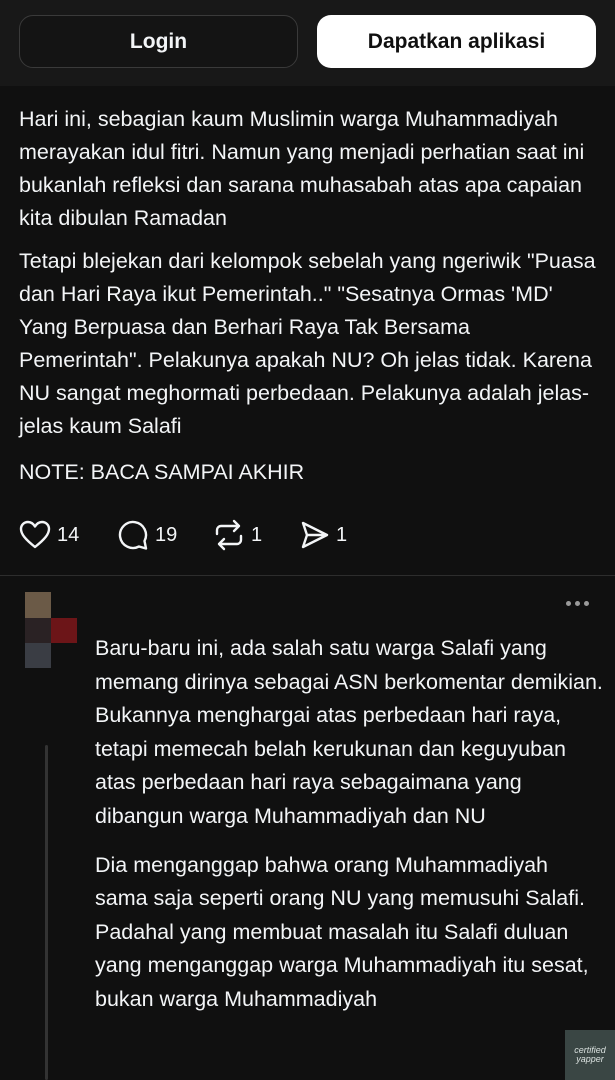  What do you see at coordinates (162, 472) in the screenshot?
I see `post-note: NOTE: BACA SAMPAI AKHIR` at bounding box center [162, 472].